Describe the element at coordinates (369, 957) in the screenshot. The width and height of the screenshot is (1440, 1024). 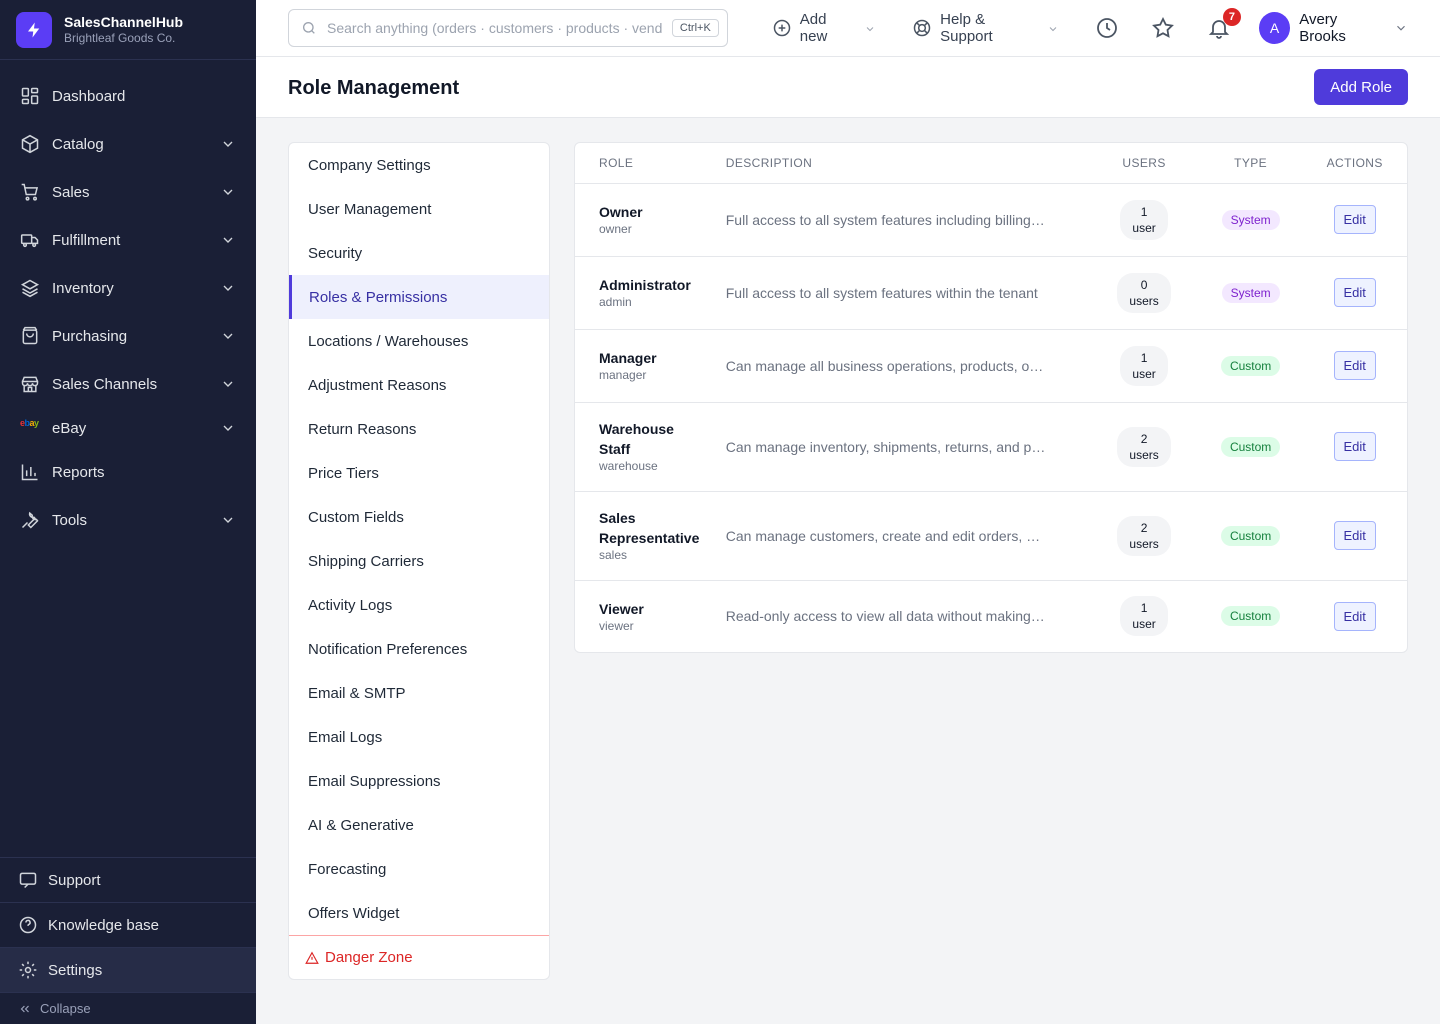
I see `danger-zone-label: Danger Zone` at that location.